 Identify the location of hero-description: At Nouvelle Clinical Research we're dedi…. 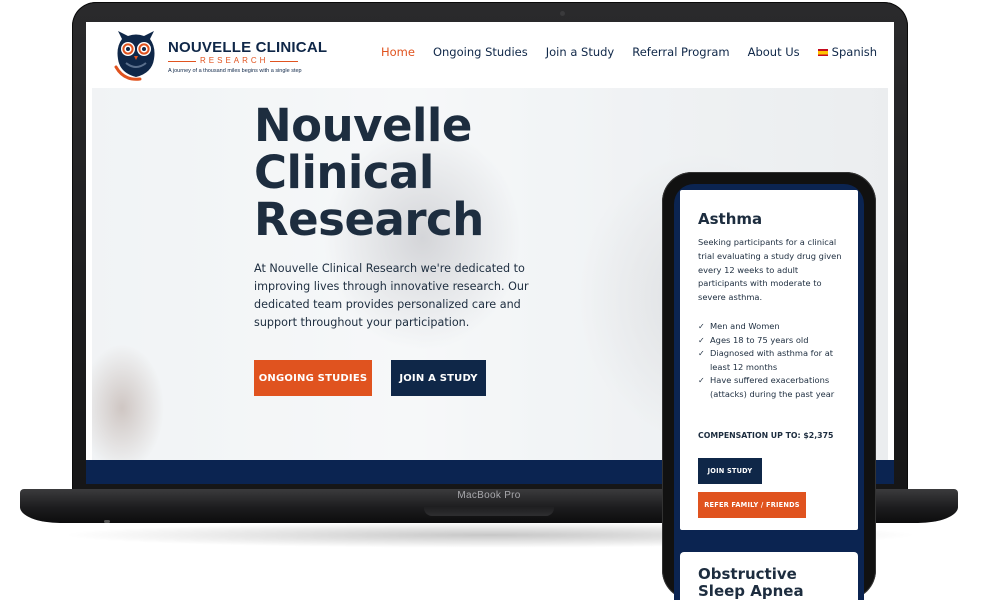
(391, 295).